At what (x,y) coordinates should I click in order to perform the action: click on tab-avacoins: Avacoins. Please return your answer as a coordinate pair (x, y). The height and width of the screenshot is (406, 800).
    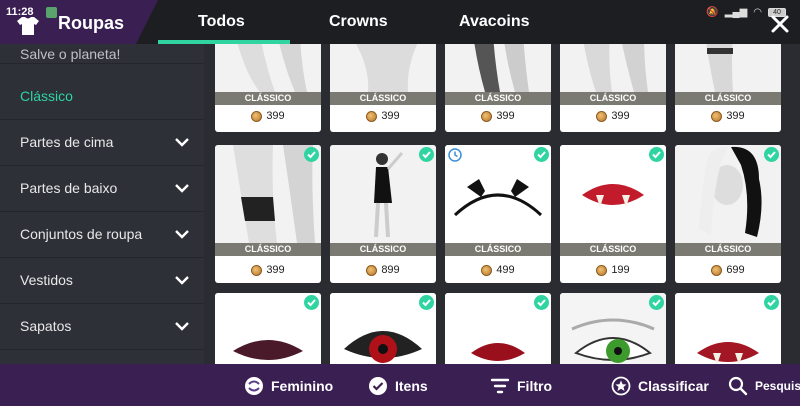
    Looking at the image, I should click on (494, 22).